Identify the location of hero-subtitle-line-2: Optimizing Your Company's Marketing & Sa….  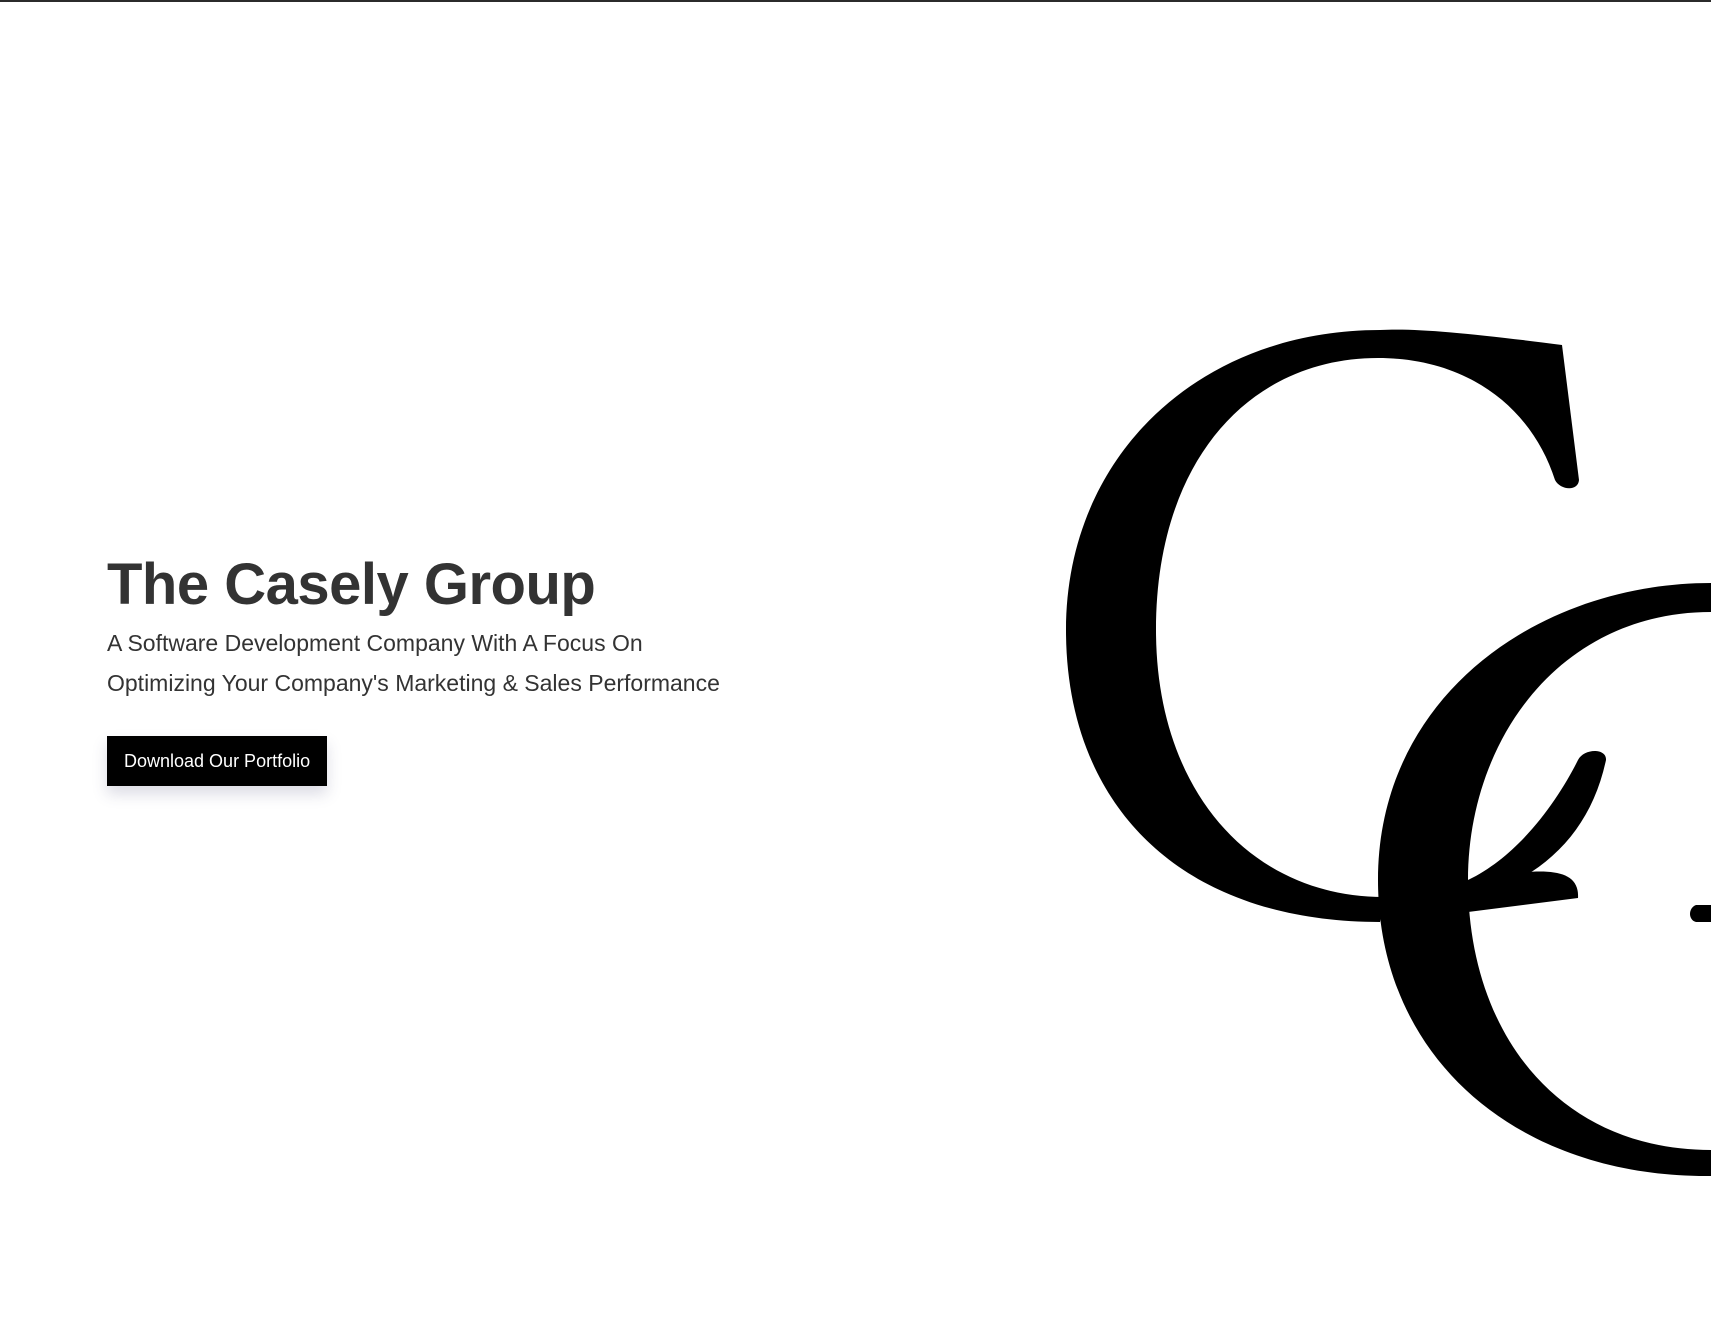
(413, 683).